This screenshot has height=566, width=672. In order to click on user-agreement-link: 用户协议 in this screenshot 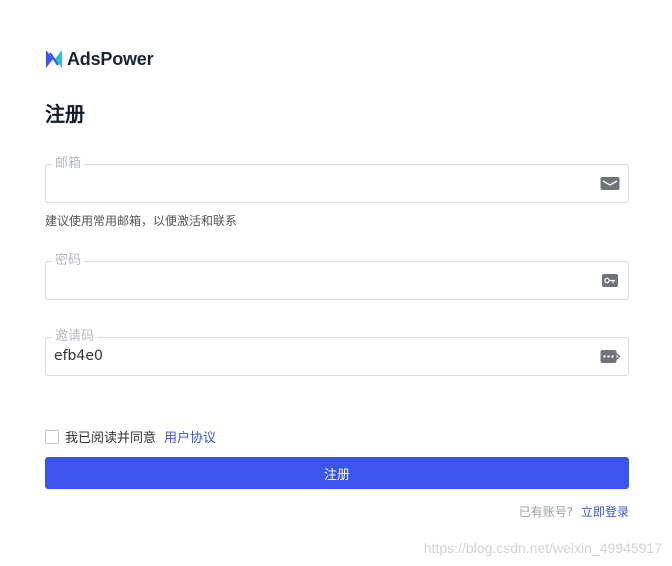, I will do `click(190, 436)`.